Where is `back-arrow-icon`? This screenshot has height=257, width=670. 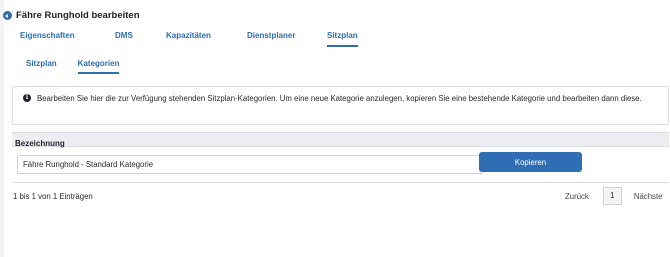
back-arrow-icon is located at coordinates (7, 15).